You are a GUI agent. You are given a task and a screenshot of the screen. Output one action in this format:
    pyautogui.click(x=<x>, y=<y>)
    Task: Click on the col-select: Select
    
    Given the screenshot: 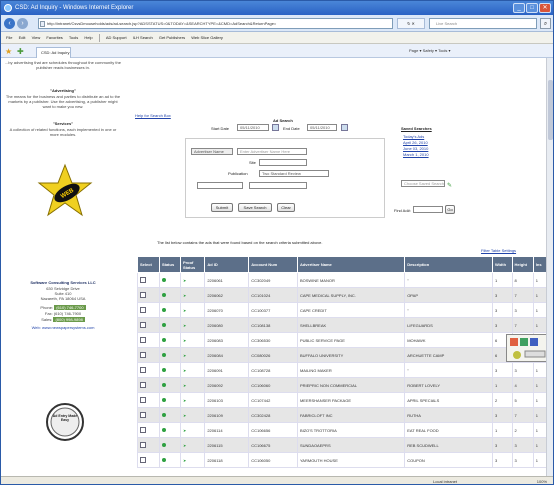 What is the action you would take?
    pyautogui.click(x=148, y=264)
    